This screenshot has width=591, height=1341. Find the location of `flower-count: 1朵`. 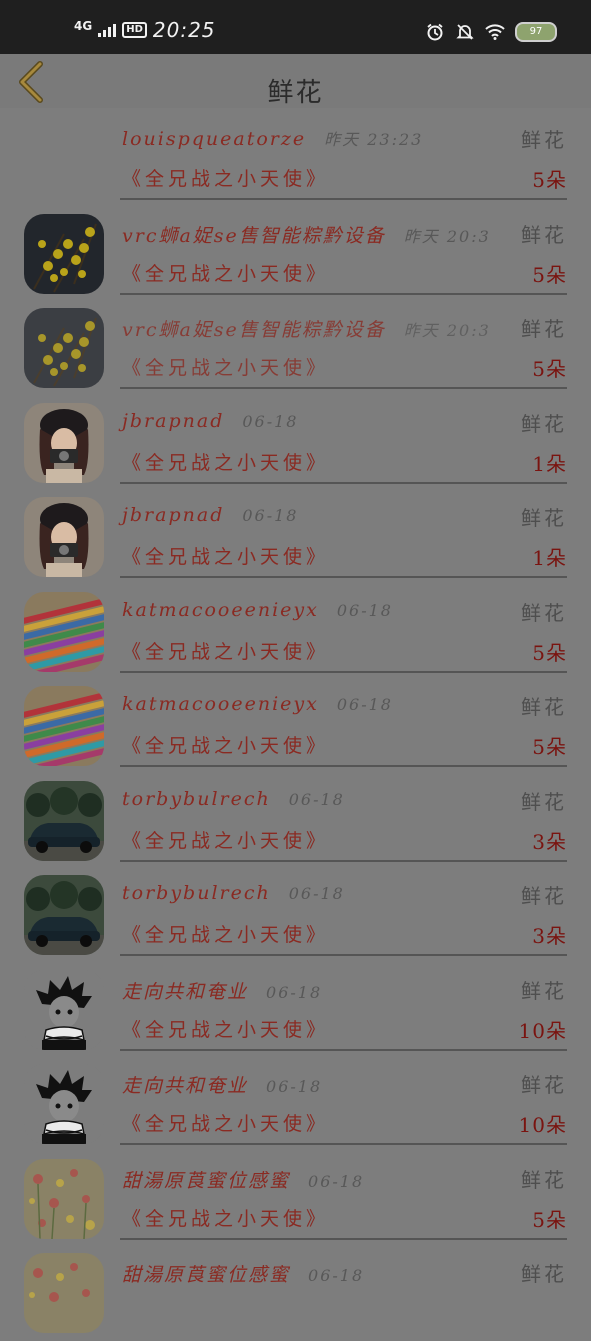

flower-count: 1朵 is located at coordinates (549, 558).